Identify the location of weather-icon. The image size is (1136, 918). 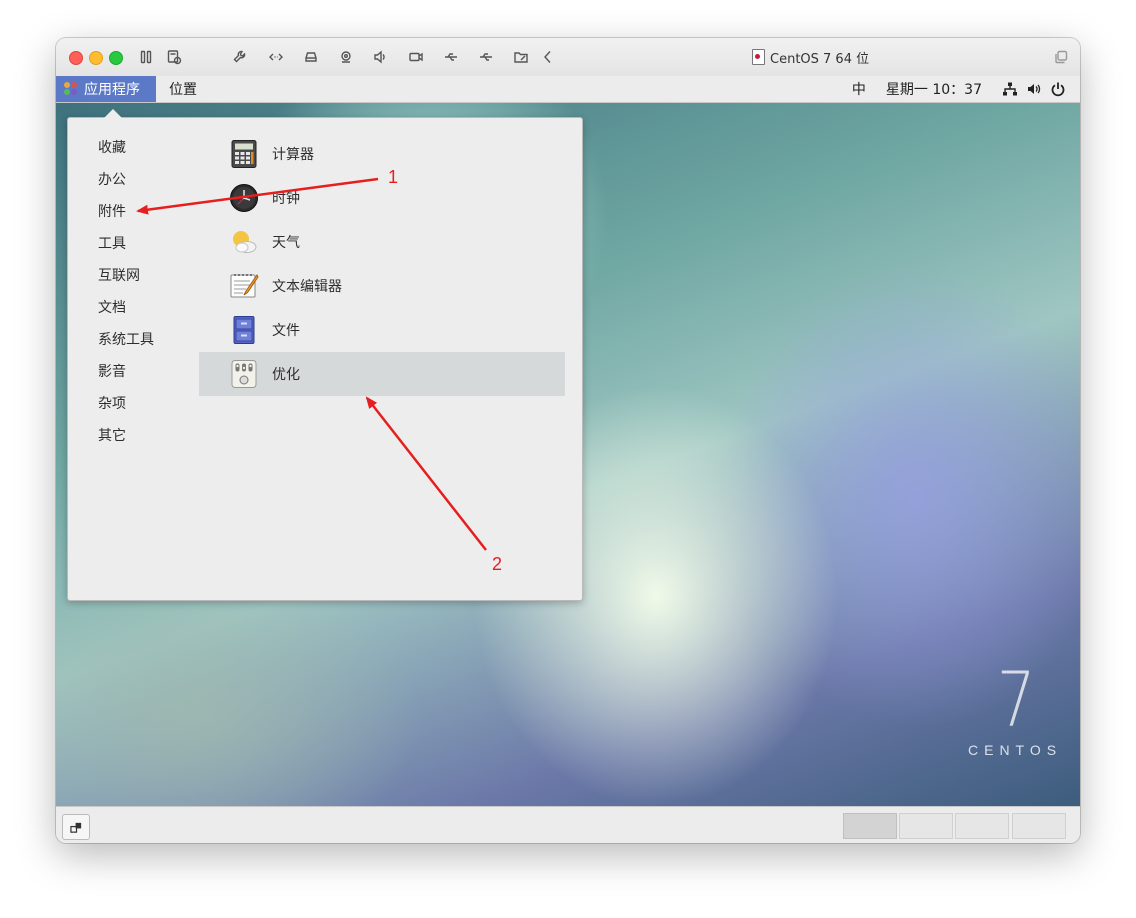
(244, 242).